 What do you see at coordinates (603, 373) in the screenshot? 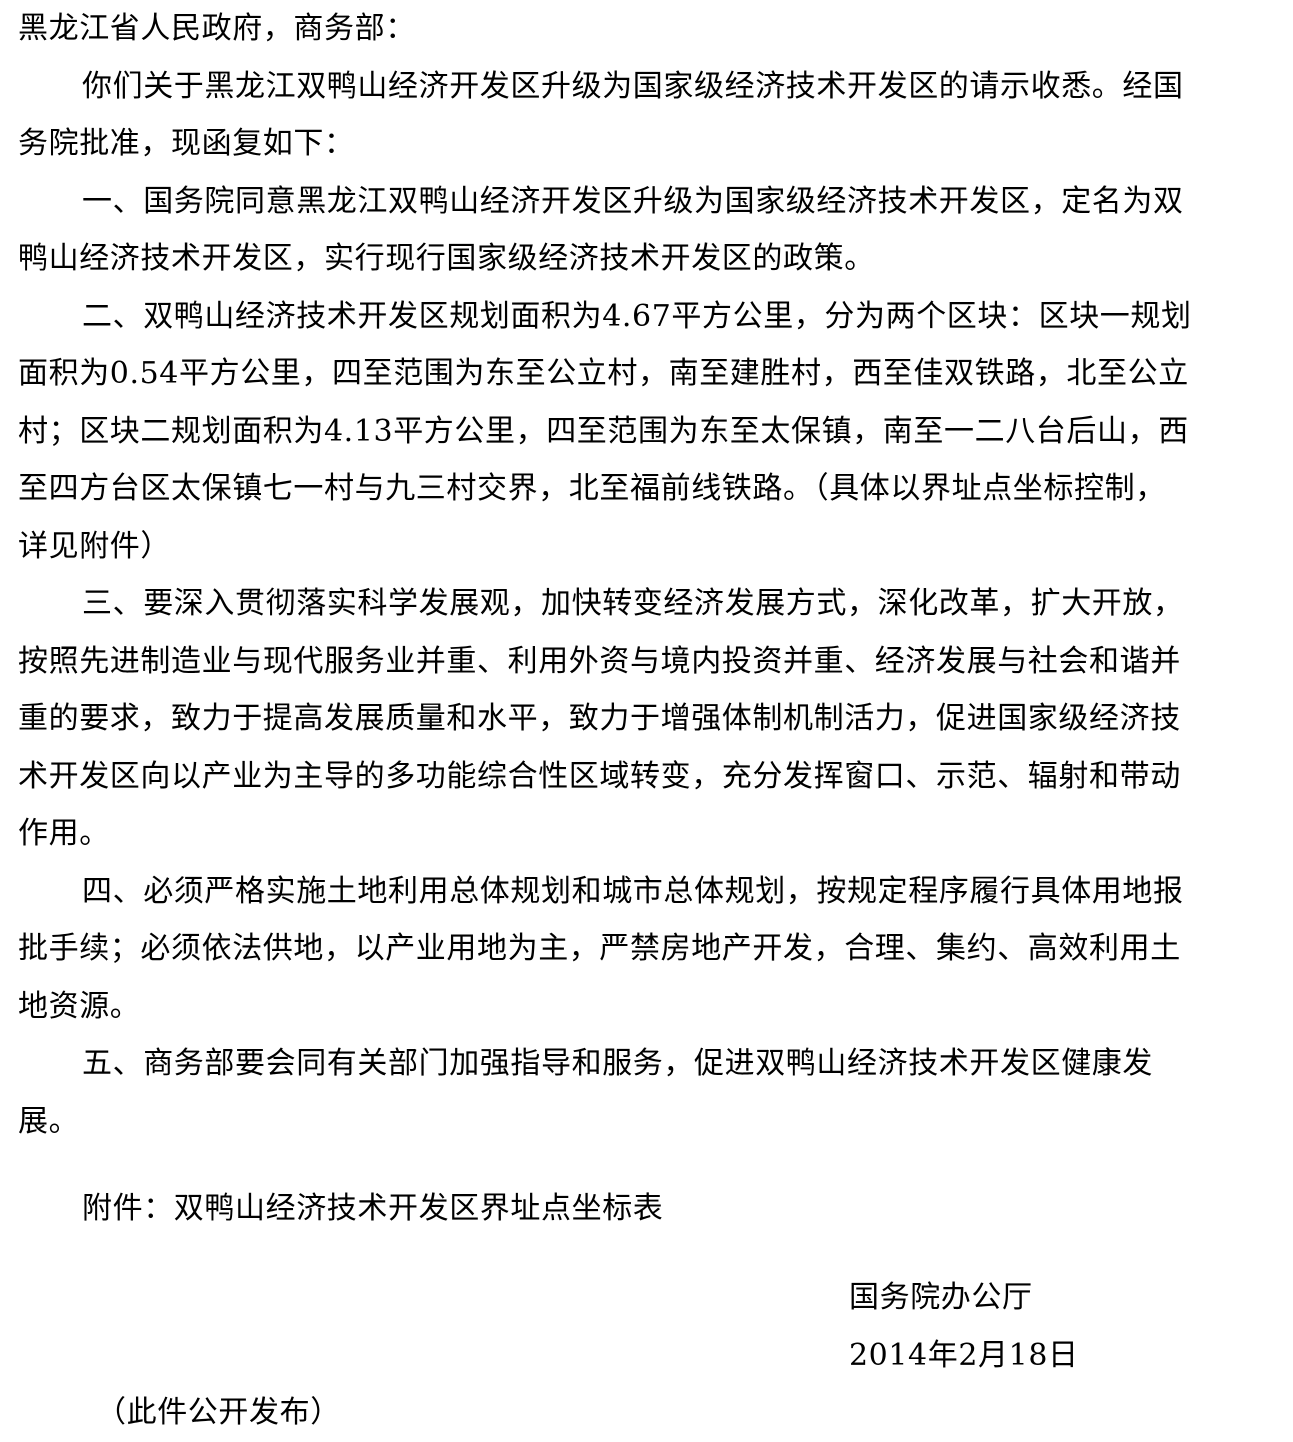
I see `paragraph-item-2-line: 面积为0.54平方公里，四至范围为东至公立村，南至建胜村，西至佳双铁路，北至公立` at bounding box center [603, 373].